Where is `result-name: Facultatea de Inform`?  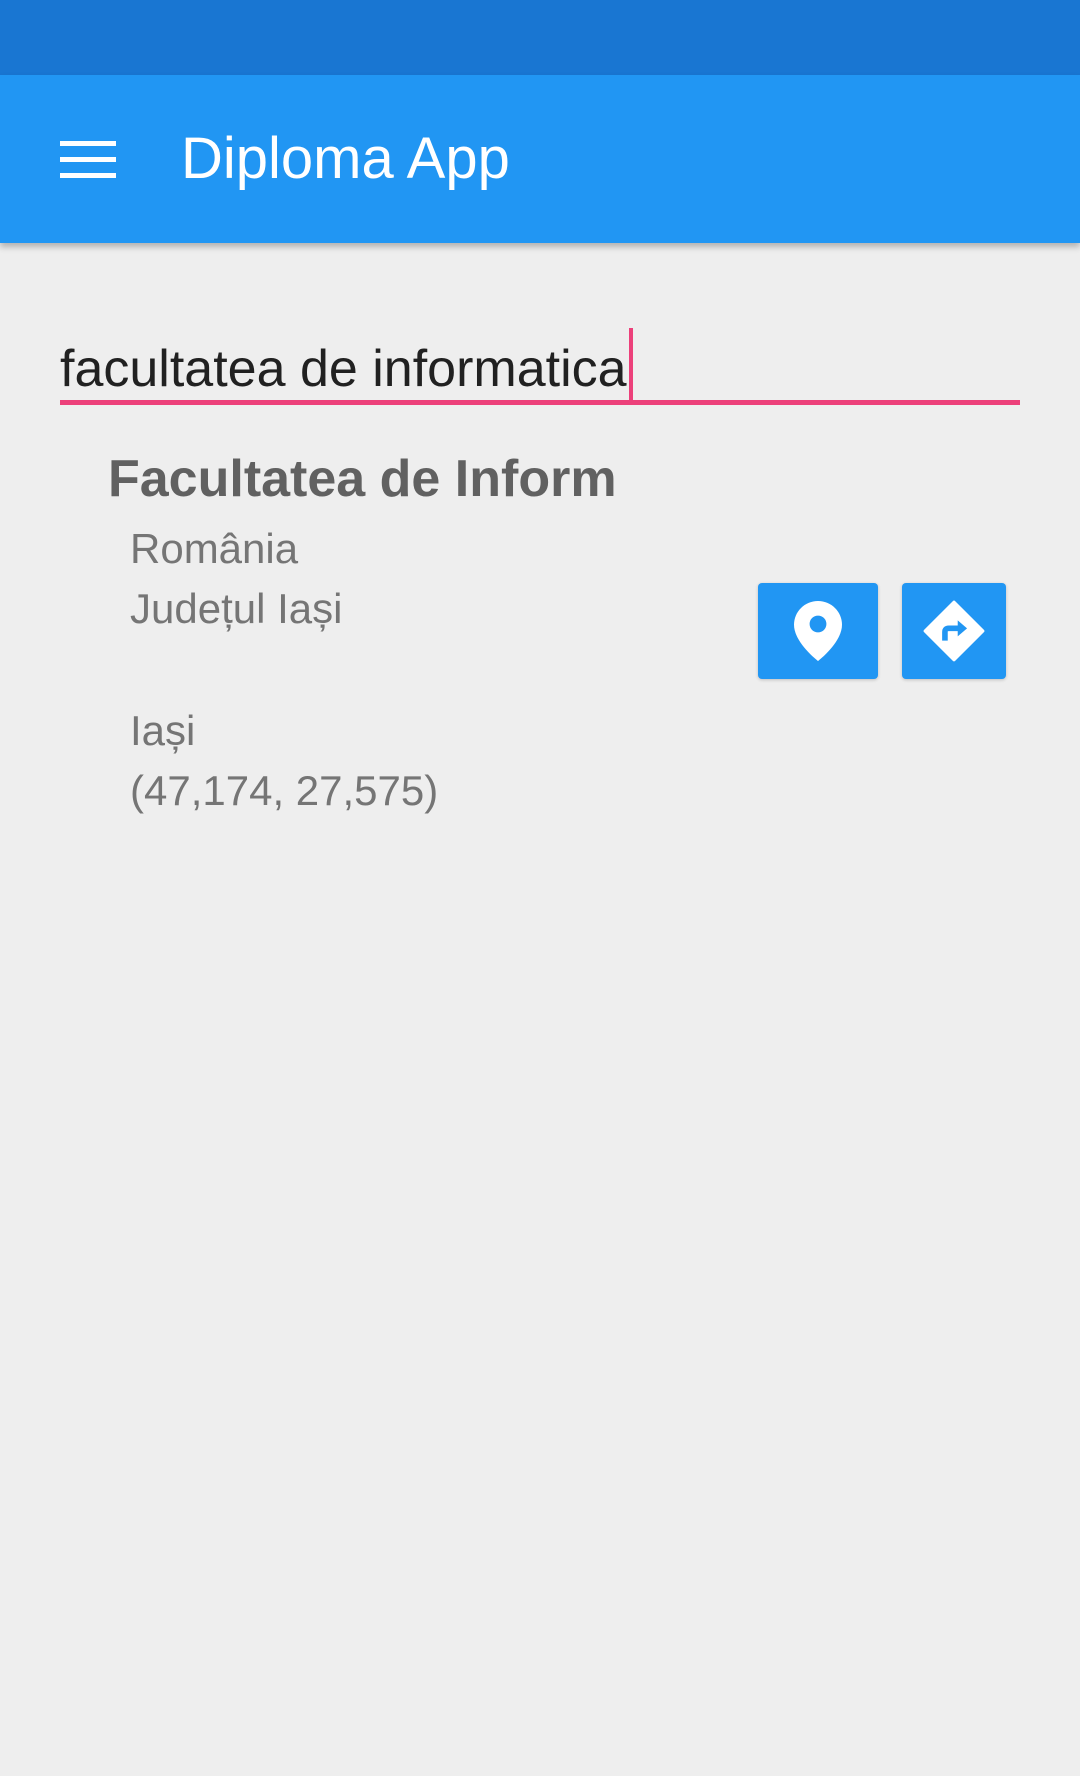
result-name: Facultatea de Inform is located at coordinates (362, 479).